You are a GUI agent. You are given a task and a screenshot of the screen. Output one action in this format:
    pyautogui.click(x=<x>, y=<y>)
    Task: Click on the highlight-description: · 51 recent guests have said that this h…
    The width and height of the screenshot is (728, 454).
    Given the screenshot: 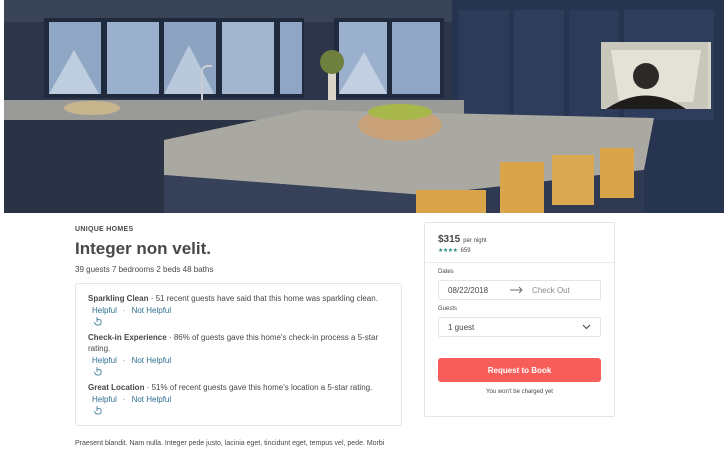 What is the action you would take?
    pyautogui.click(x=263, y=298)
    